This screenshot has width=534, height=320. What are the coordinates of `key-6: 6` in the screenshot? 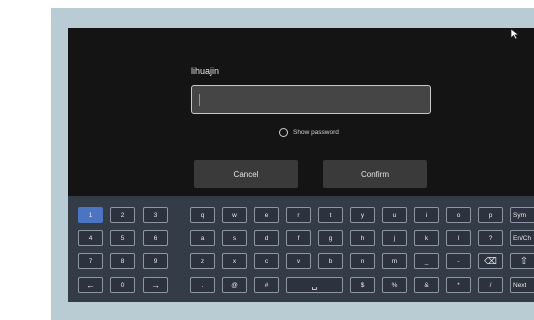 It's located at (155, 238).